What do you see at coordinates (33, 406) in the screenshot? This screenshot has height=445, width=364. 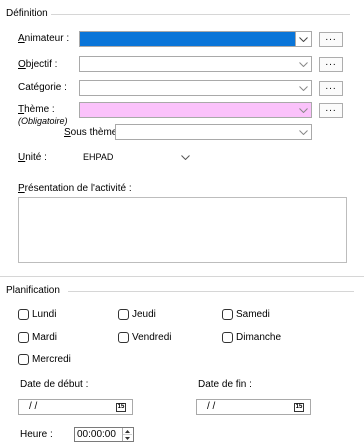 I see `date-debut-value: / /` at bounding box center [33, 406].